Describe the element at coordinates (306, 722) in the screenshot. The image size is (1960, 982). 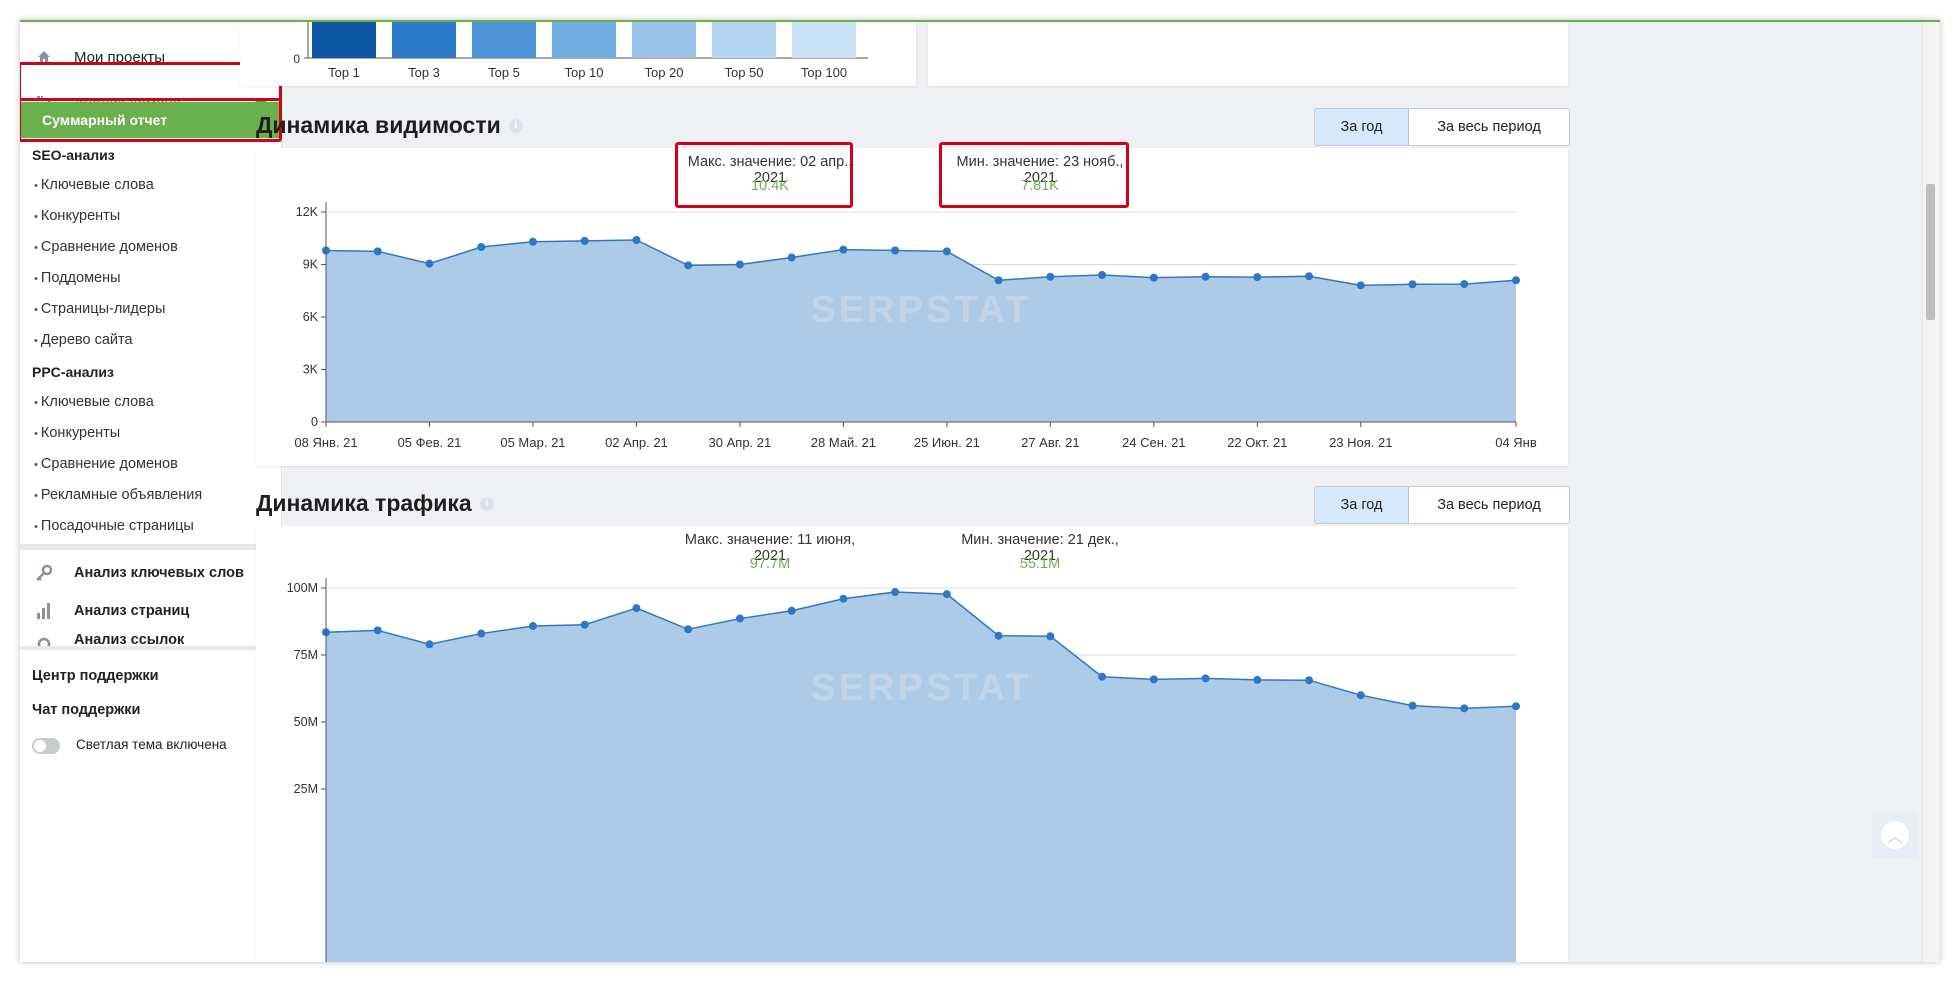
I see `y-tick-label: 50M` at that location.